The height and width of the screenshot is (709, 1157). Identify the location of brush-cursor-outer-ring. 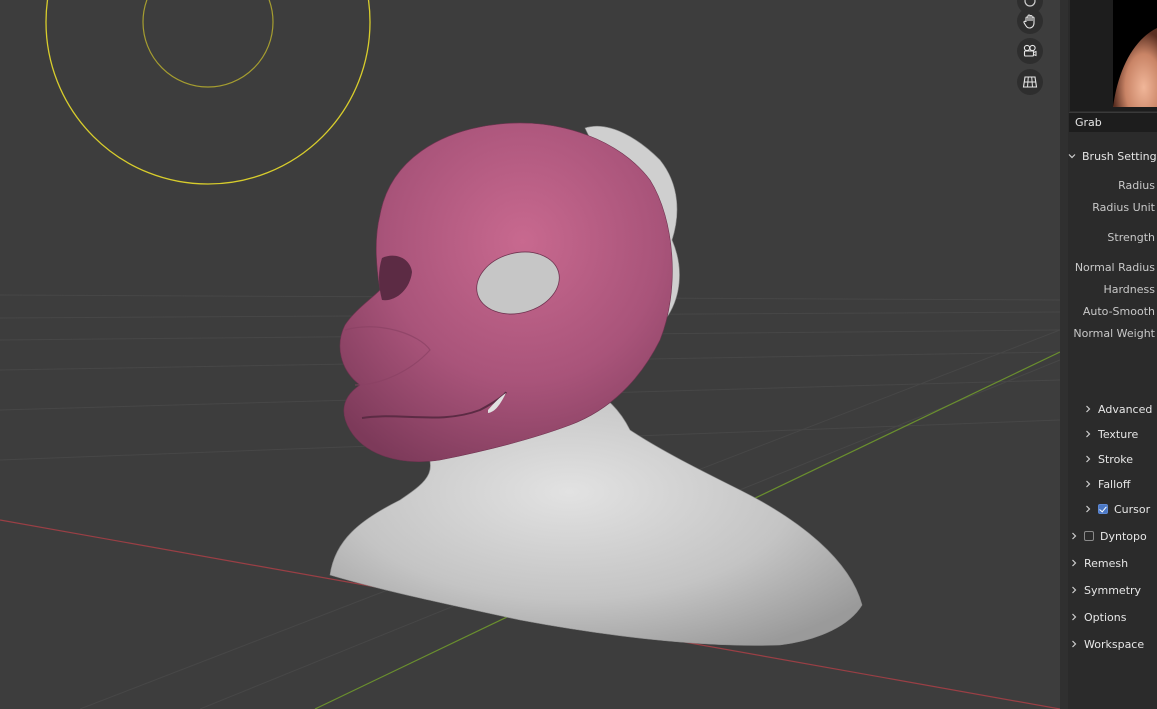
(208, 92).